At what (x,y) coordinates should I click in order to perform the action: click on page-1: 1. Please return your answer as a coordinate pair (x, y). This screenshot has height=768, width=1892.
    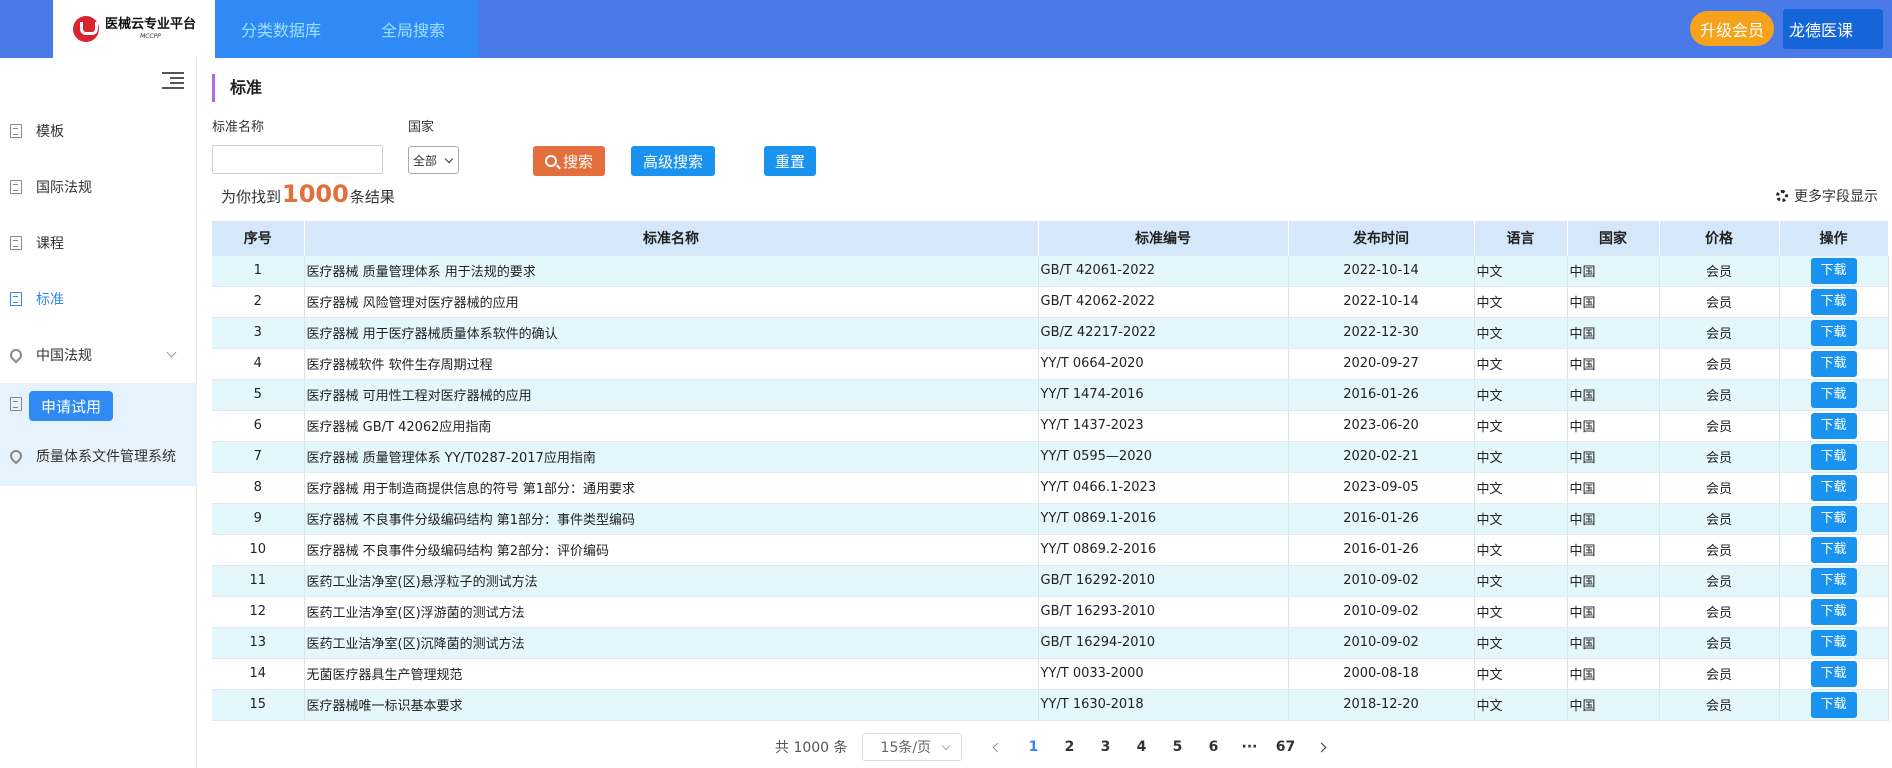
    Looking at the image, I should click on (1034, 747).